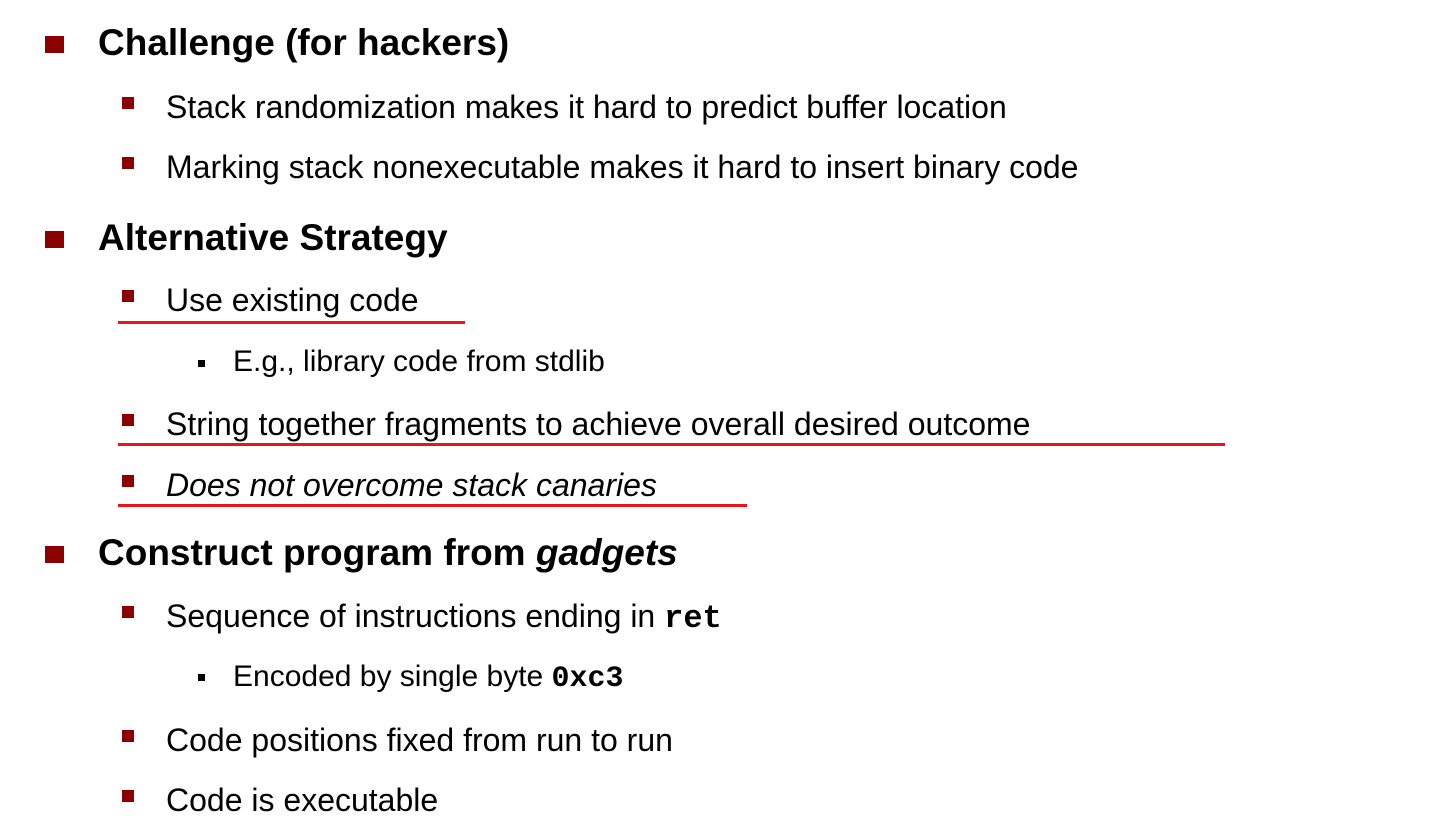  What do you see at coordinates (419, 361) in the screenshot?
I see `list-item: E.g., library code from stdlib` at bounding box center [419, 361].